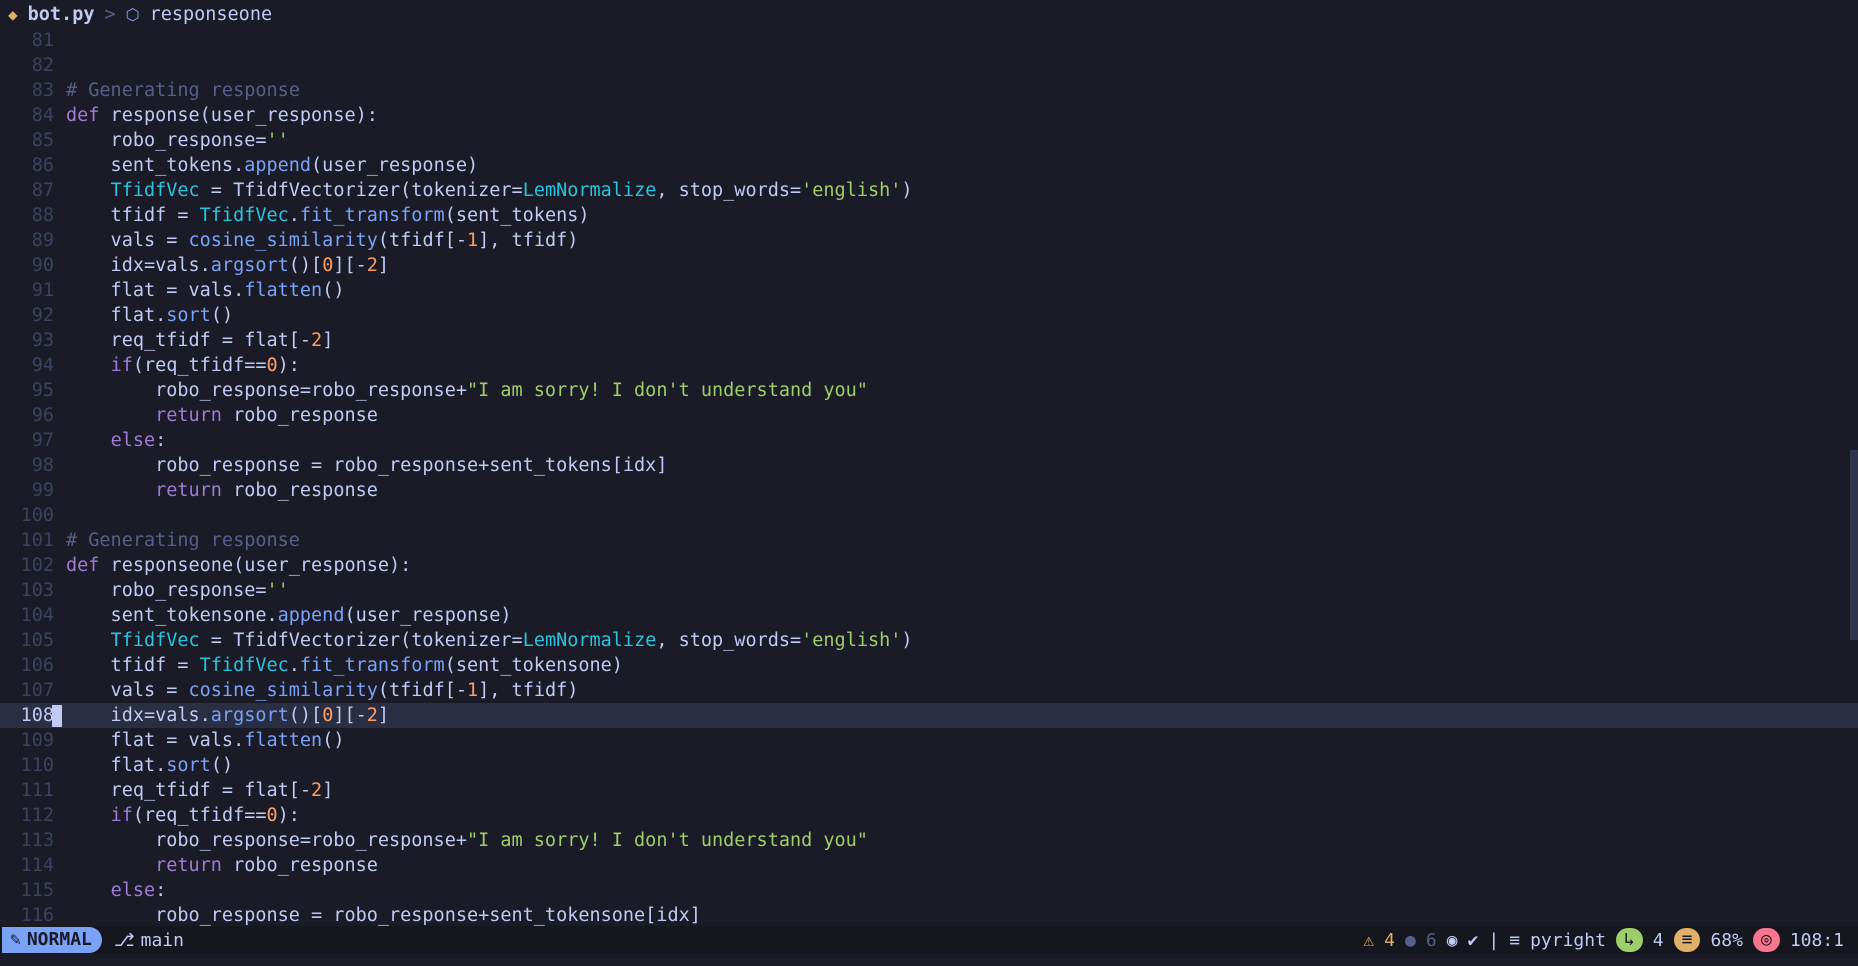 Image resolution: width=1858 pixels, height=966 pixels. Describe the element at coordinates (929, 790) in the screenshot. I see `code-line: 111 req_tfidf = flat[-2]` at that location.